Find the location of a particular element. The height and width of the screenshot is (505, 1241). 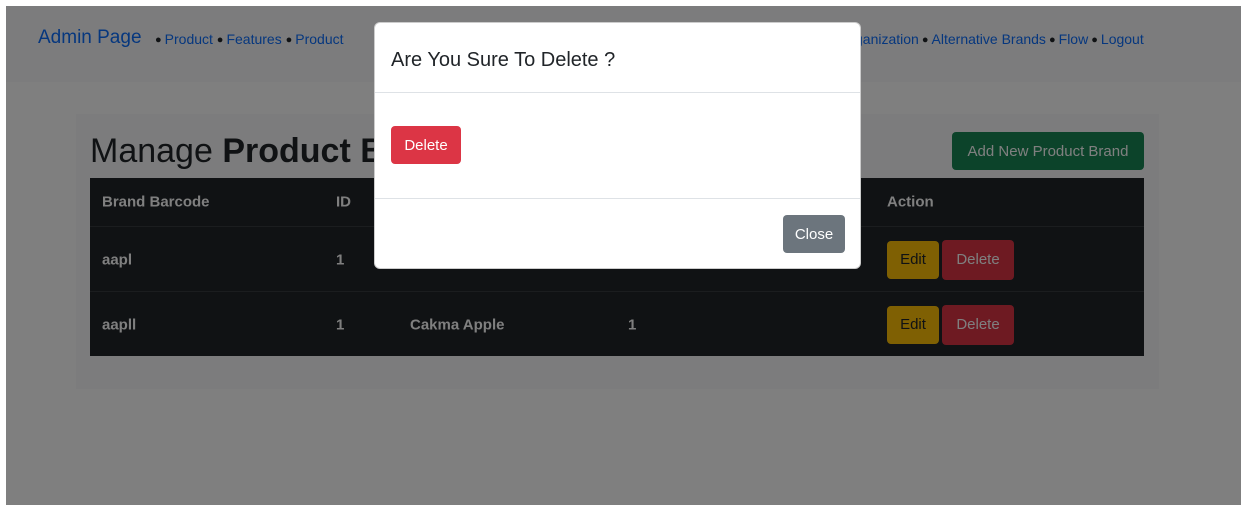

modal-footer: Close is located at coordinates (617, 233).